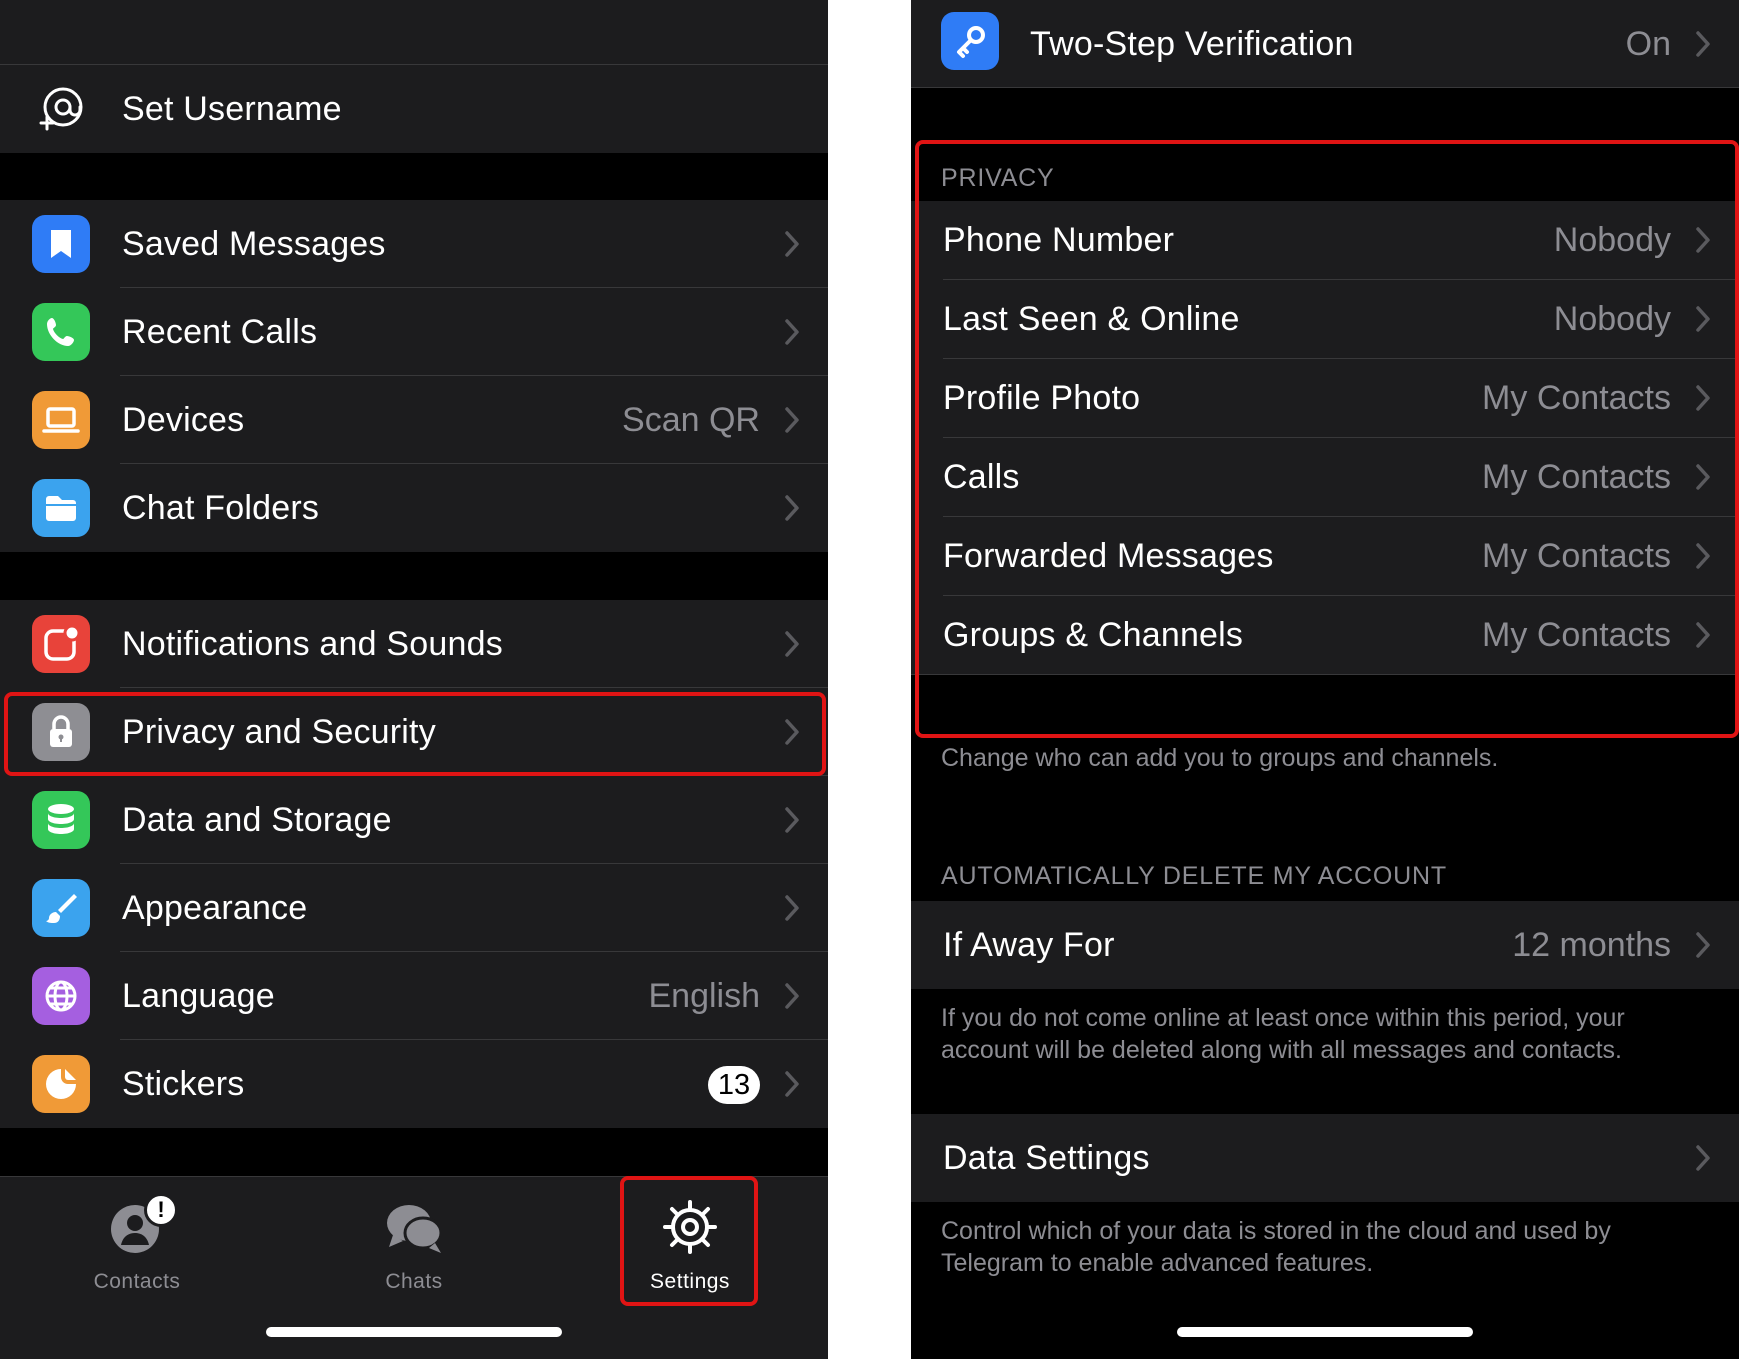  Describe the element at coordinates (981, 477) in the screenshot. I see `privacy-row-label: Calls` at that location.